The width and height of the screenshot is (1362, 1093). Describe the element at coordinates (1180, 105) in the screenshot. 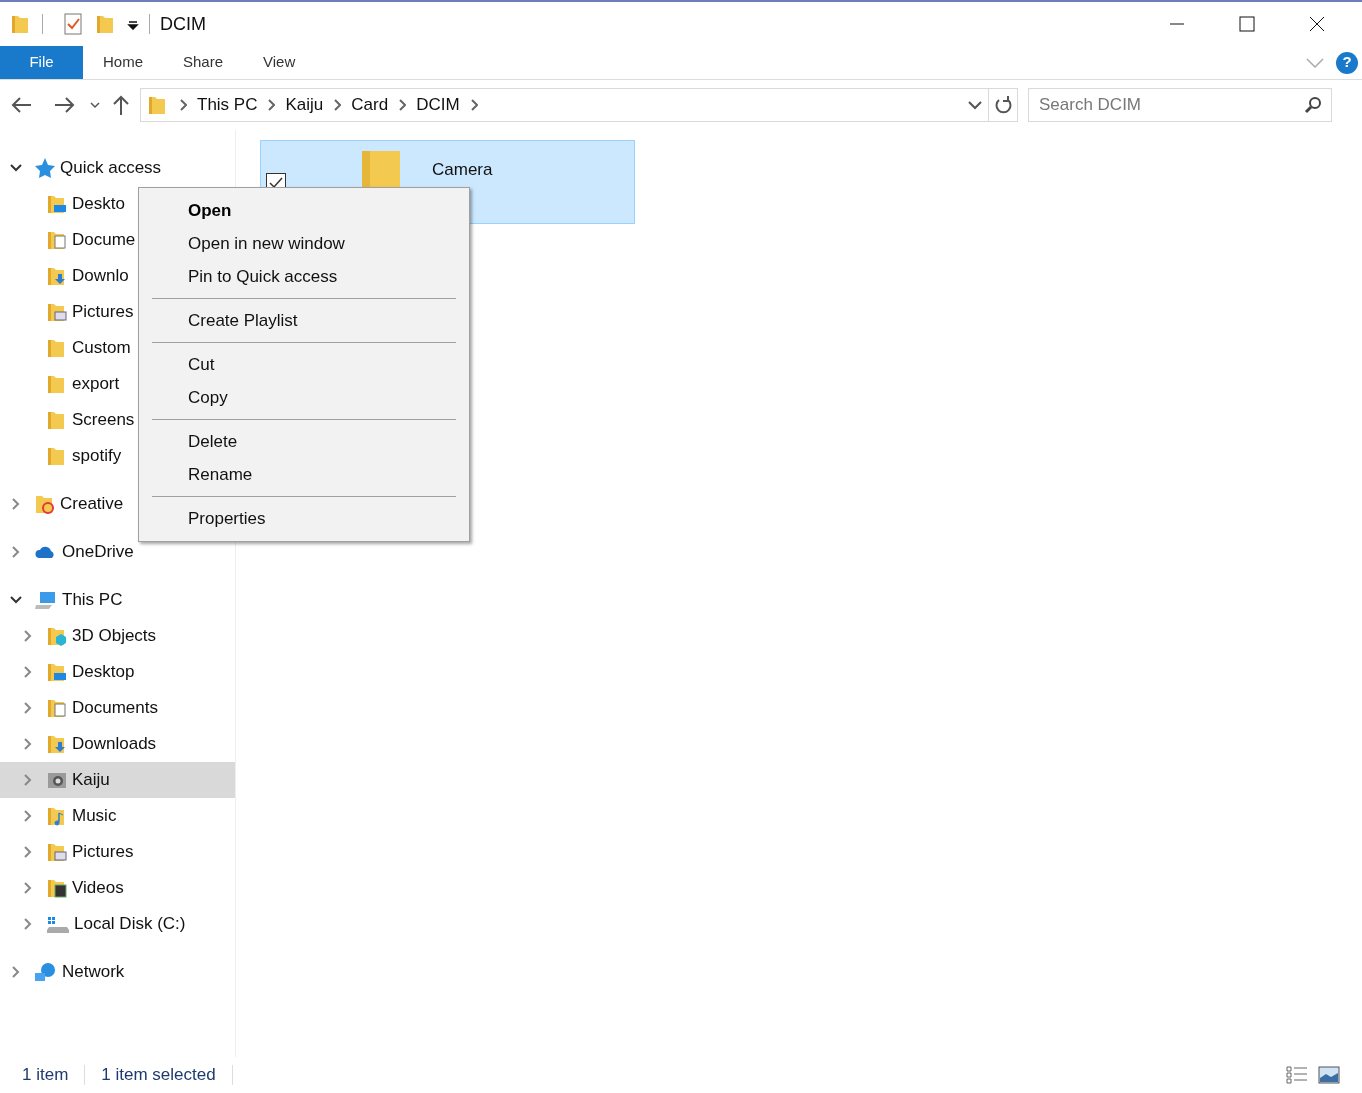

I see `search-field: Search DCIM` at that location.